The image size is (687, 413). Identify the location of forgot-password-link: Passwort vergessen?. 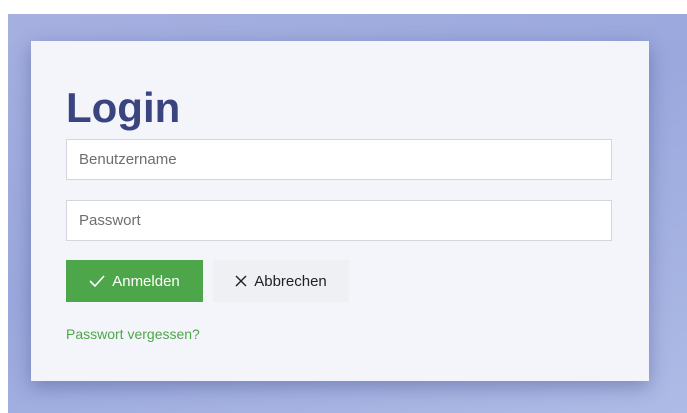
(133, 334).